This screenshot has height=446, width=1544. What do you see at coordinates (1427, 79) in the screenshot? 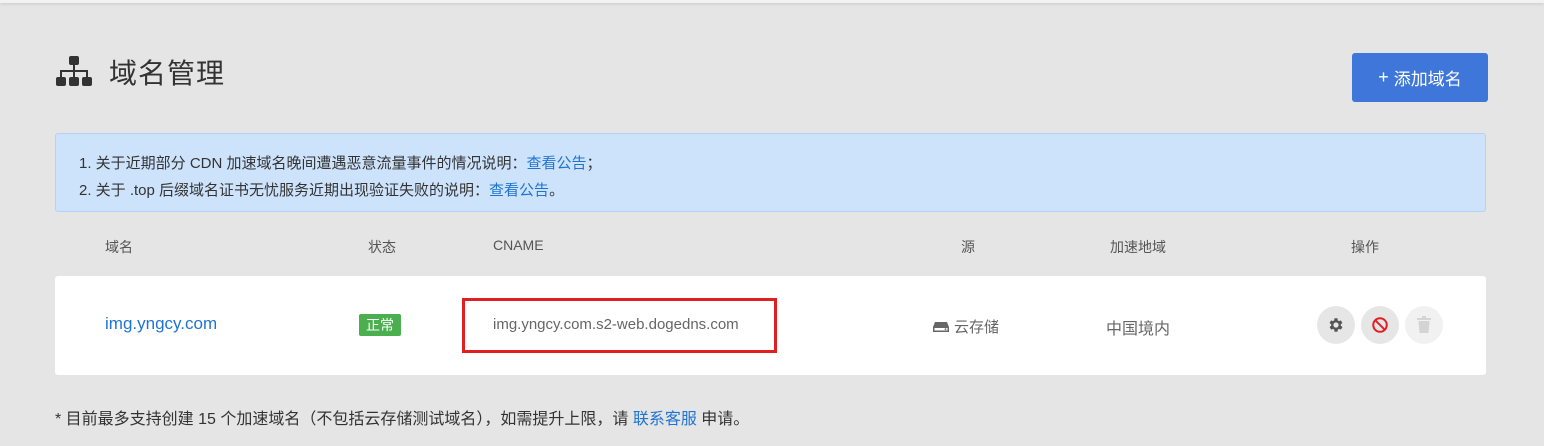
I see `add-domain-label: 添加域名` at bounding box center [1427, 79].